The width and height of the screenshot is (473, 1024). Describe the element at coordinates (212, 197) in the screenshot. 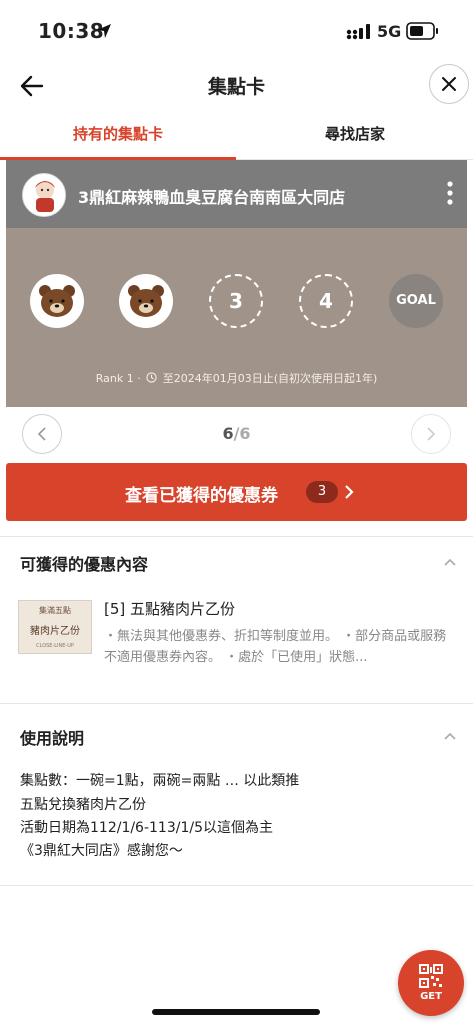

I see `store-name: 3鼎紅麻辣鴨血臭豆腐台南南區大同店` at that location.